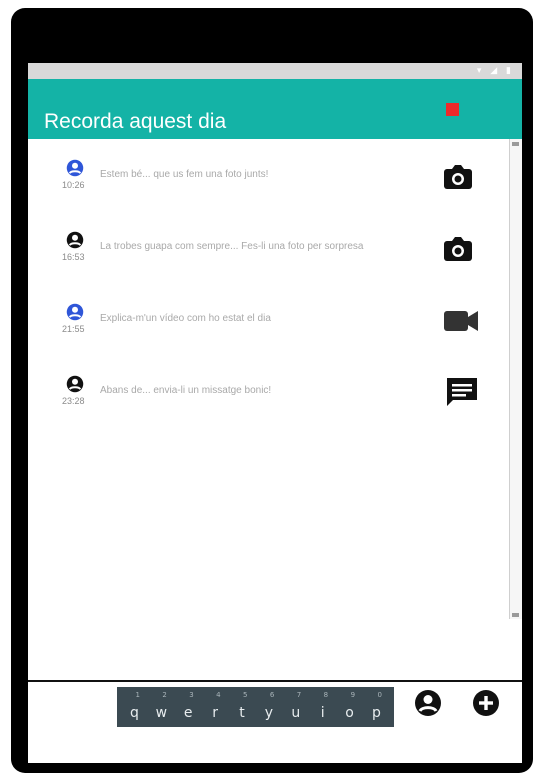  What do you see at coordinates (184, 174) in the screenshot?
I see `entry-message: Estem bé... que us fem una foto junts!` at bounding box center [184, 174].